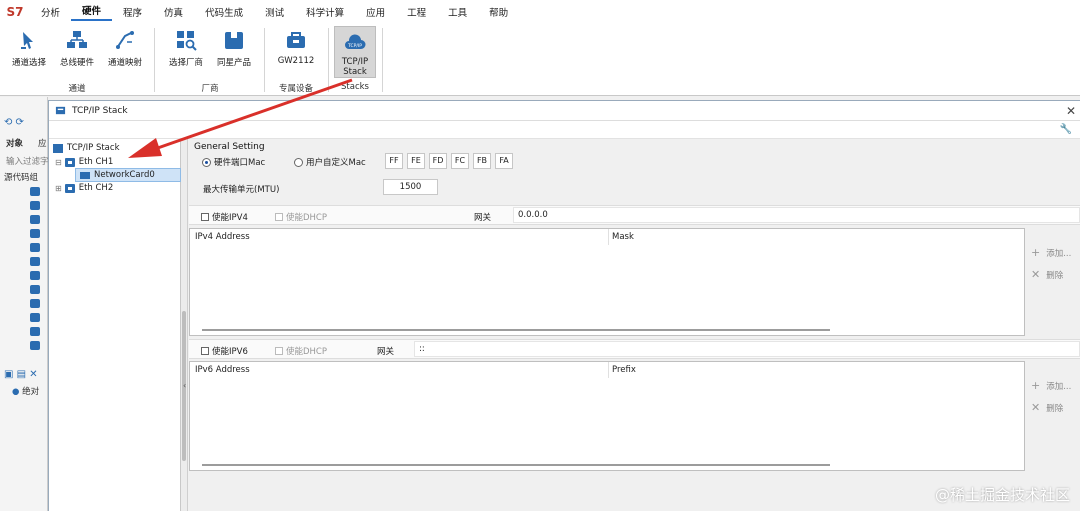 The height and width of the screenshot is (511, 1080). Describe the element at coordinates (240, 118) in the screenshot. I see `annotation-arrow` at that location.